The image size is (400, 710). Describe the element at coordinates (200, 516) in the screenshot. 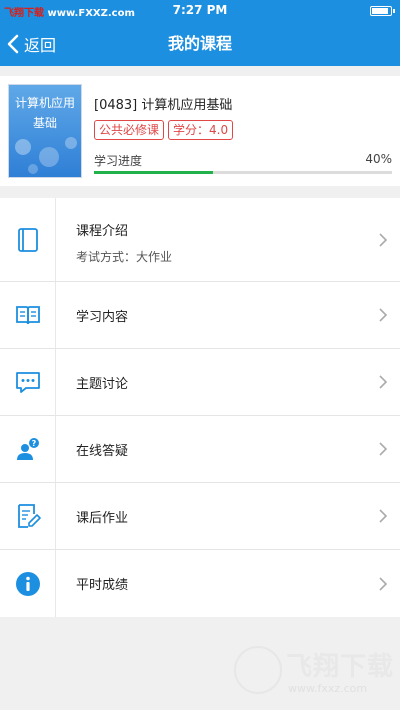

I see `menu-item-homework: 课后作业` at that location.